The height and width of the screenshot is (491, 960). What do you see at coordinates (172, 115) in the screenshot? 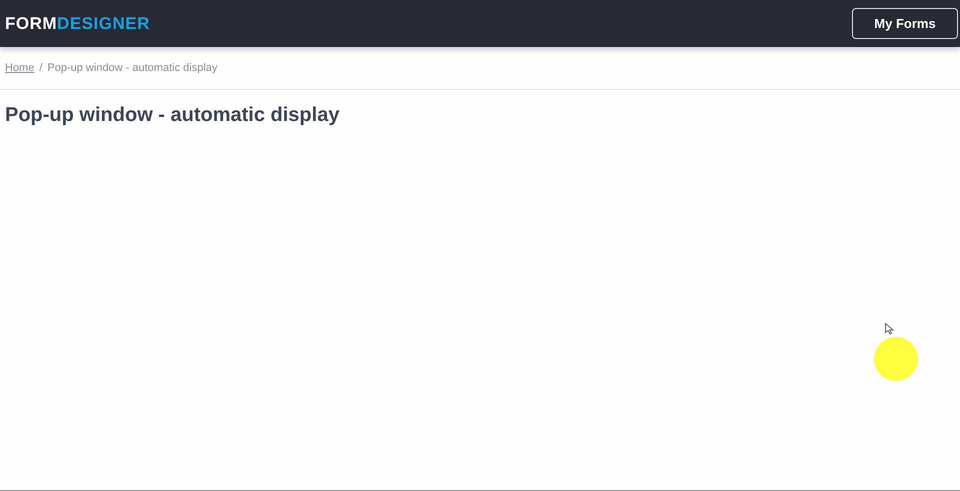
I see `page-title: Pop-up window - automatic display` at bounding box center [172, 115].